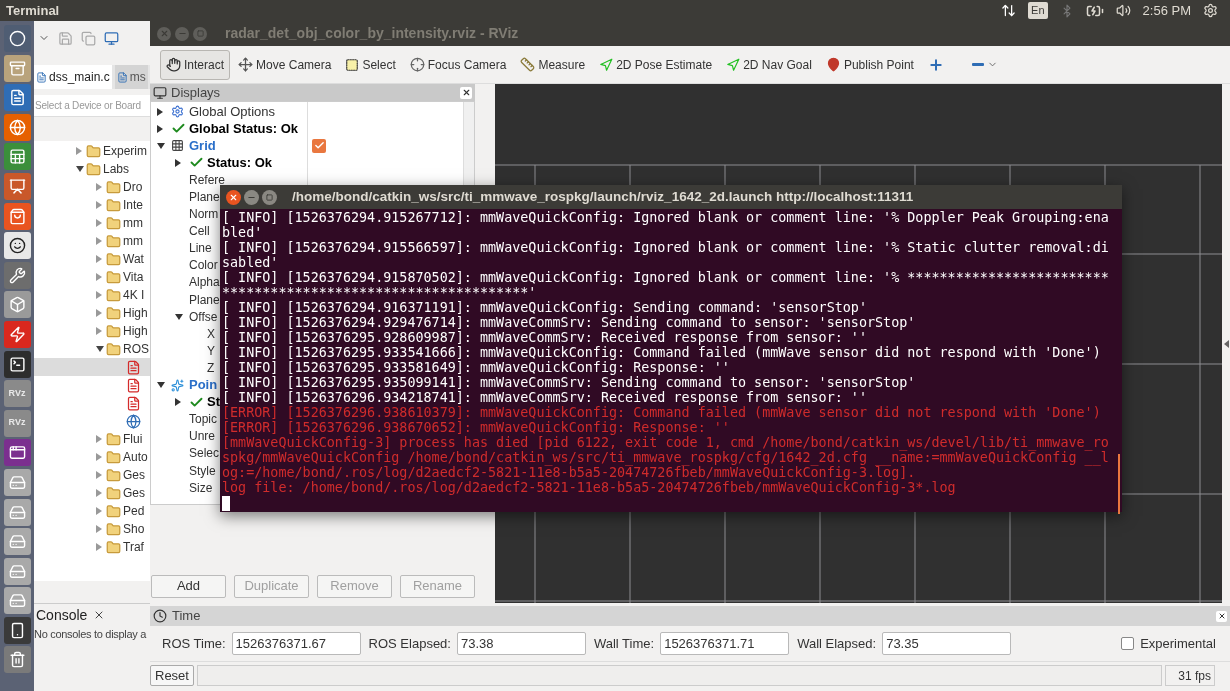  Describe the element at coordinates (372, 33) in the screenshot. I see `window-title: radar_det_obj_color_by_intensity.rviz - RViz` at that location.